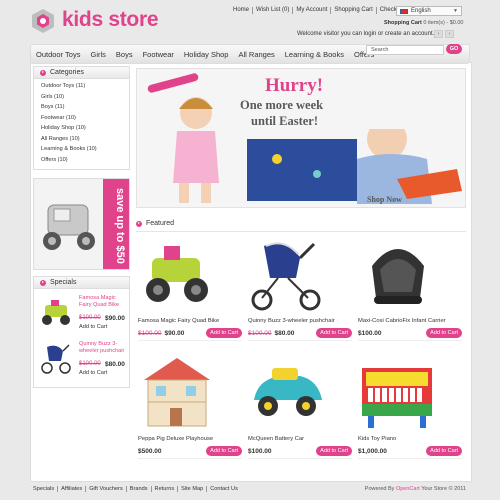 This screenshot has height=500, width=500. Describe the element at coordinates (81, 97) in the screenshot. I see `category-item: Girls (10)` at that location.